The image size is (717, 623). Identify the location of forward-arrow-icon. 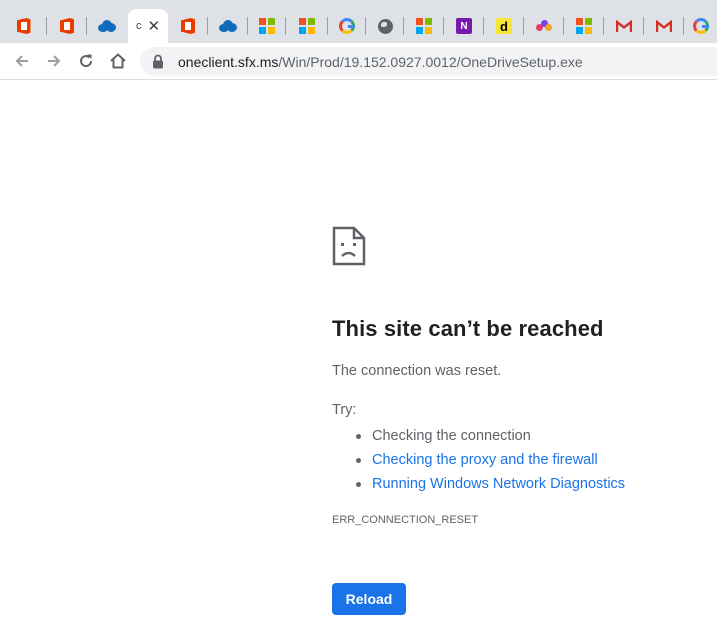
(54, 61).